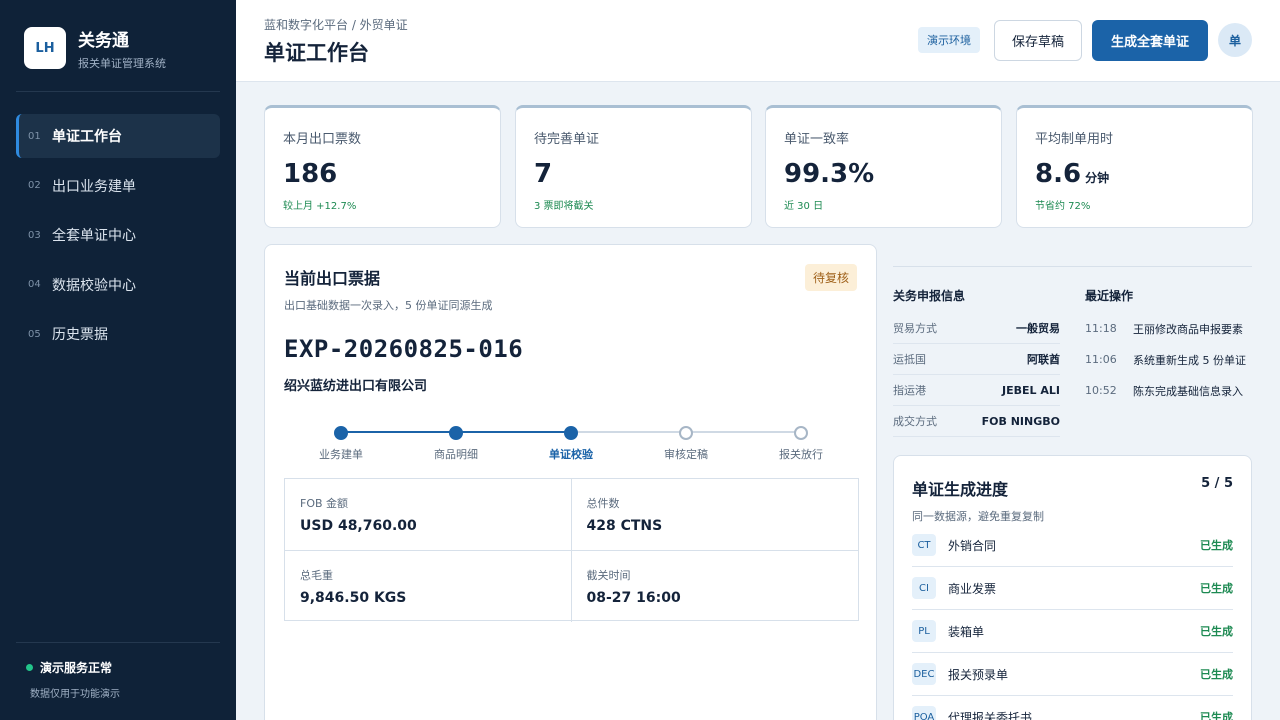 The image size is (1280, 720). Describe the element at coordinates (829, 174) in the screenshot. I see `stat-value: 99.3%` at that location.